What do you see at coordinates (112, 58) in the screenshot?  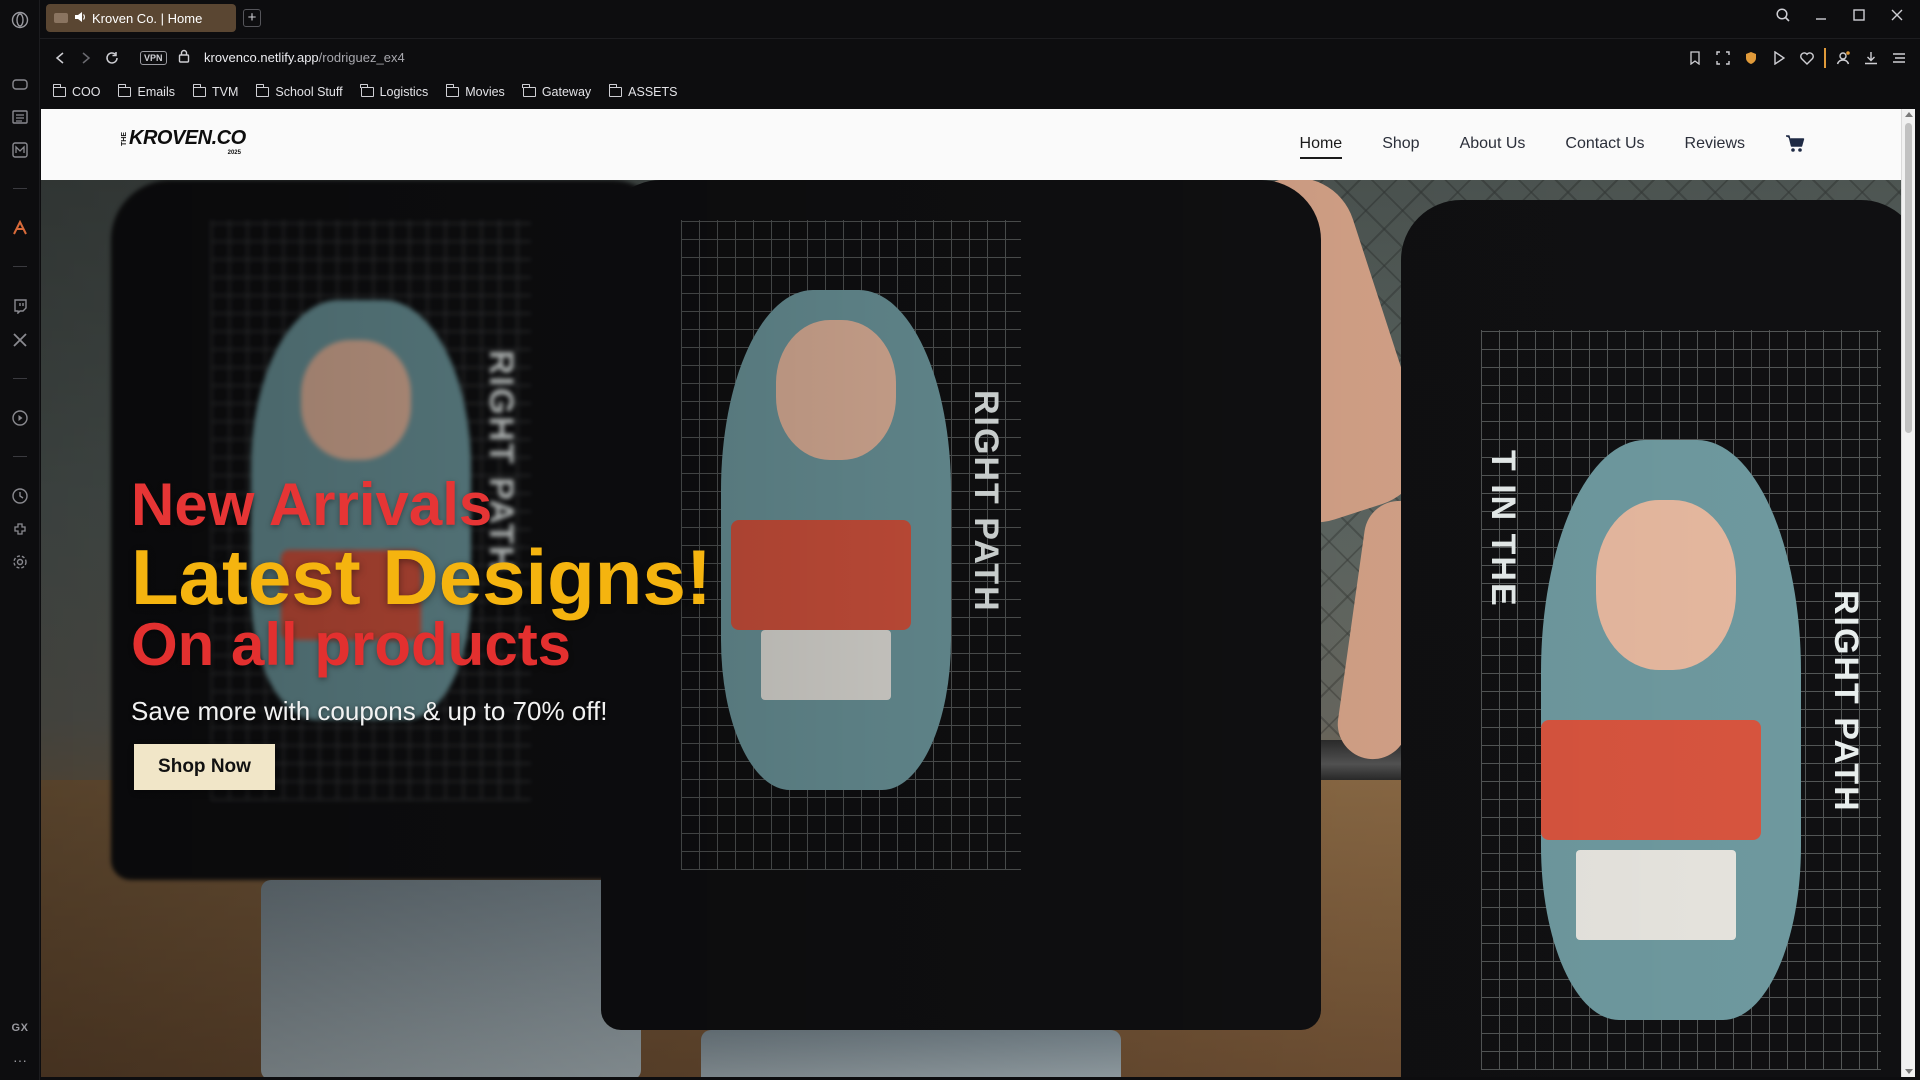 I see `reload-icon` at bounding box center [112, 58].